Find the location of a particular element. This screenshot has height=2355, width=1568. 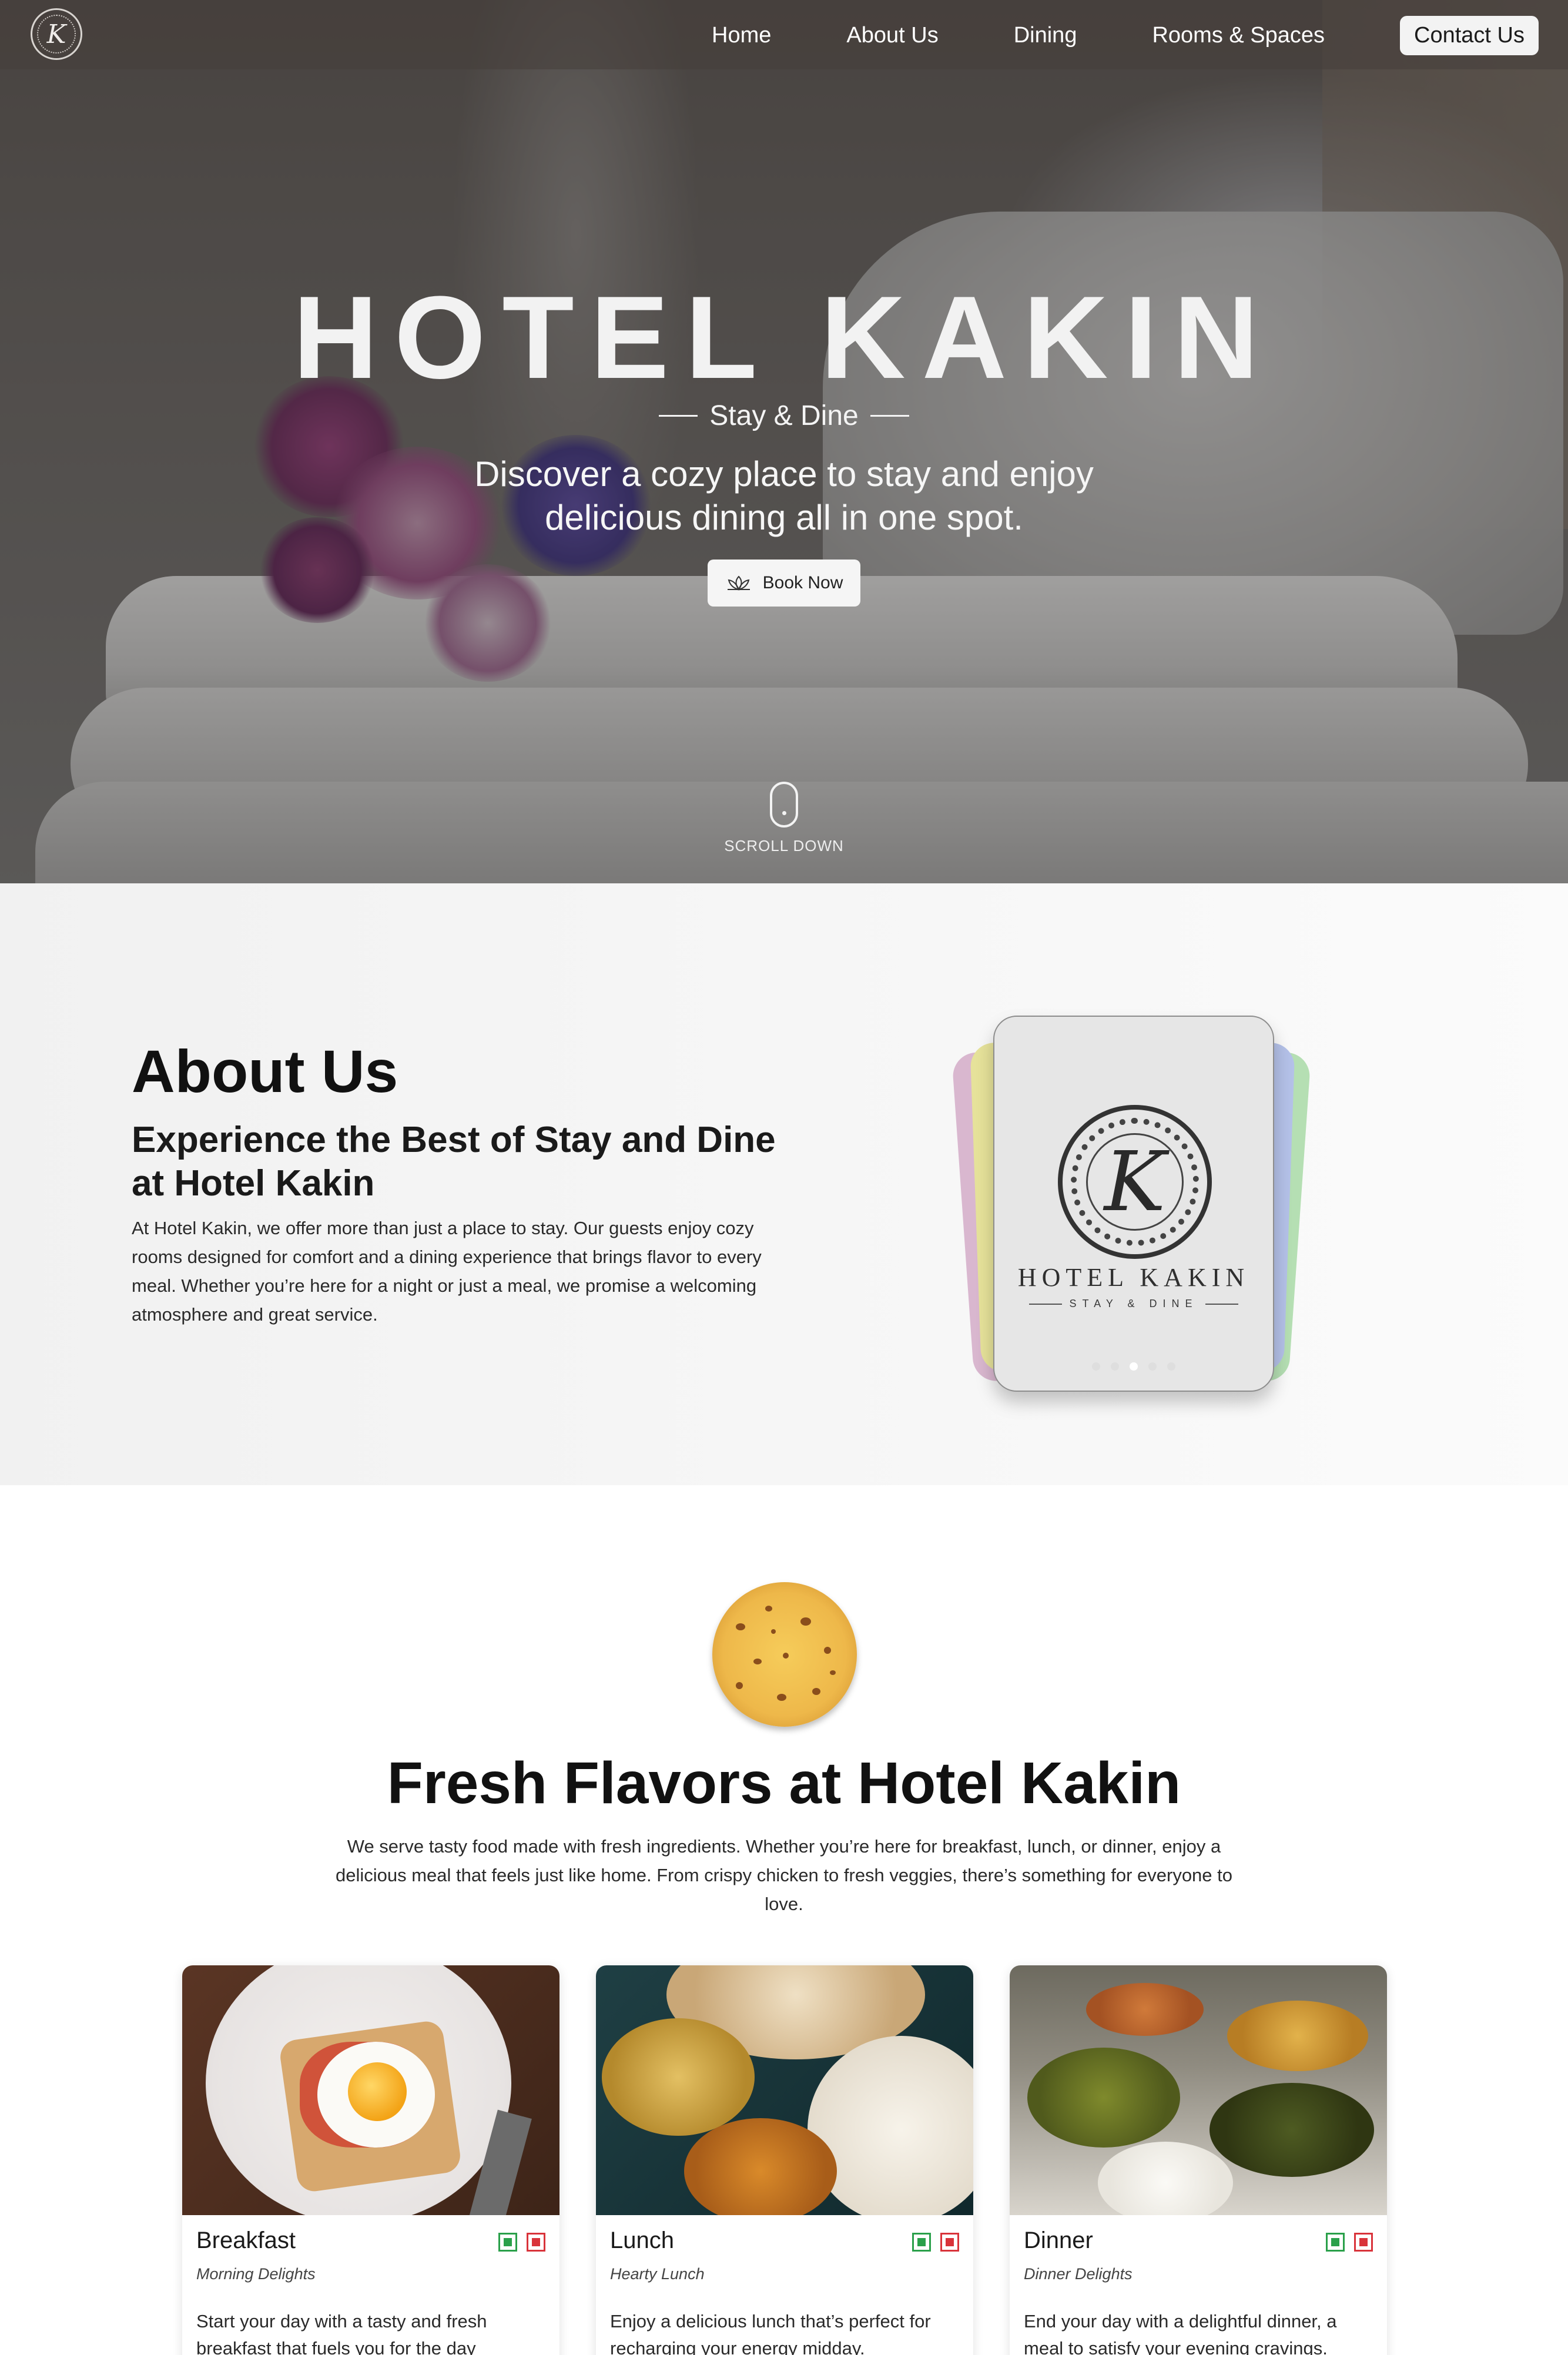

hero-tagline: Stay & Dine is located at coordinates (784, 416).